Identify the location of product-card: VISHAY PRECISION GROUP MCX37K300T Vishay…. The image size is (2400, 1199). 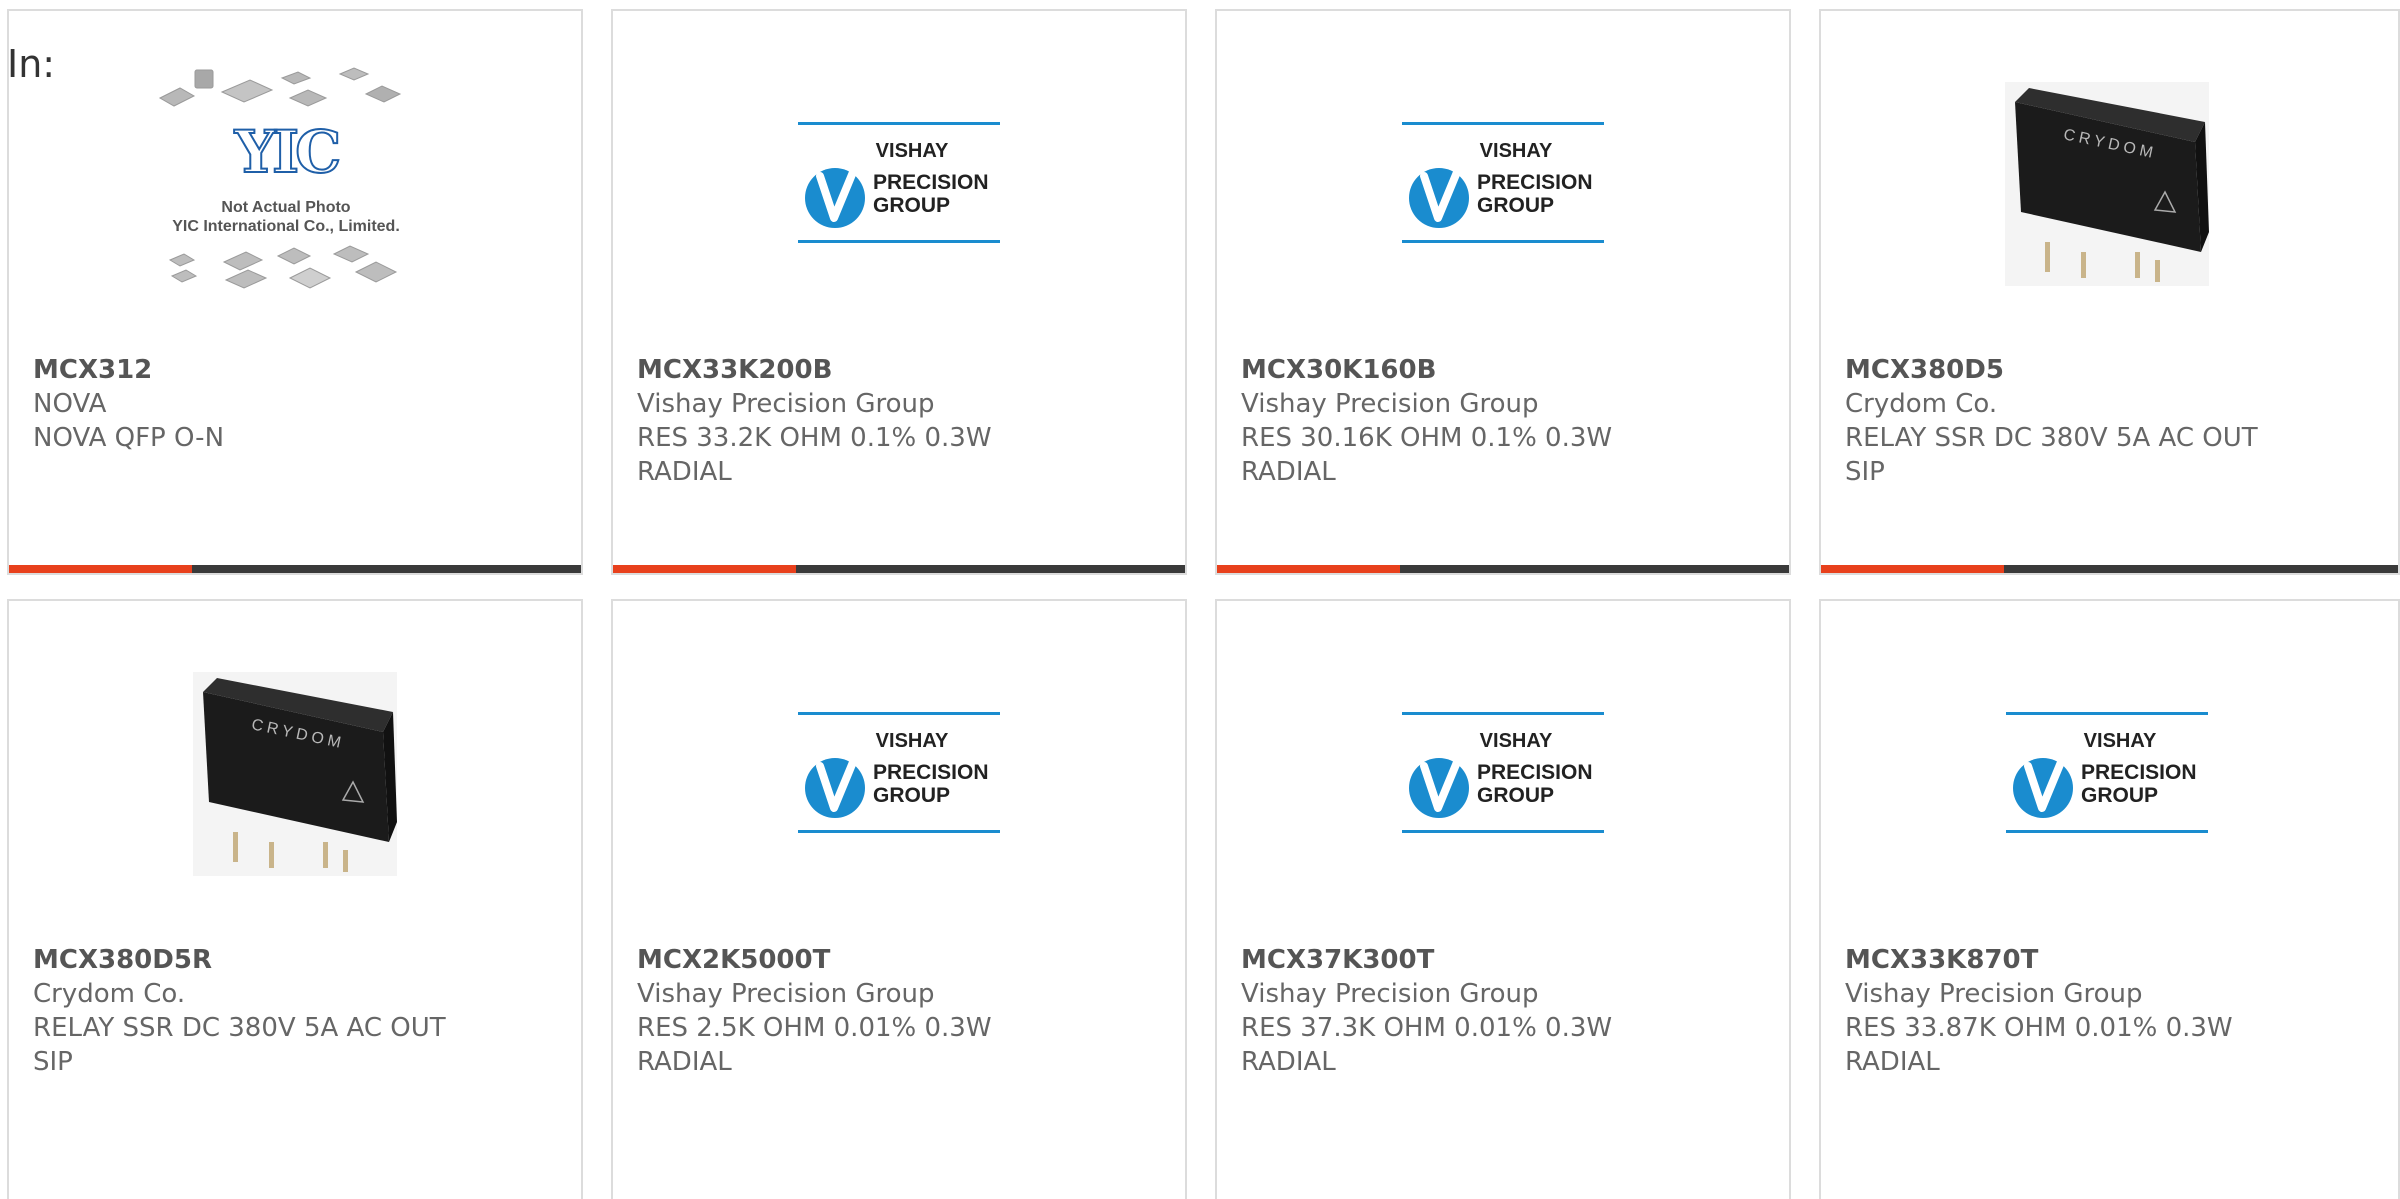
(1503, 899).